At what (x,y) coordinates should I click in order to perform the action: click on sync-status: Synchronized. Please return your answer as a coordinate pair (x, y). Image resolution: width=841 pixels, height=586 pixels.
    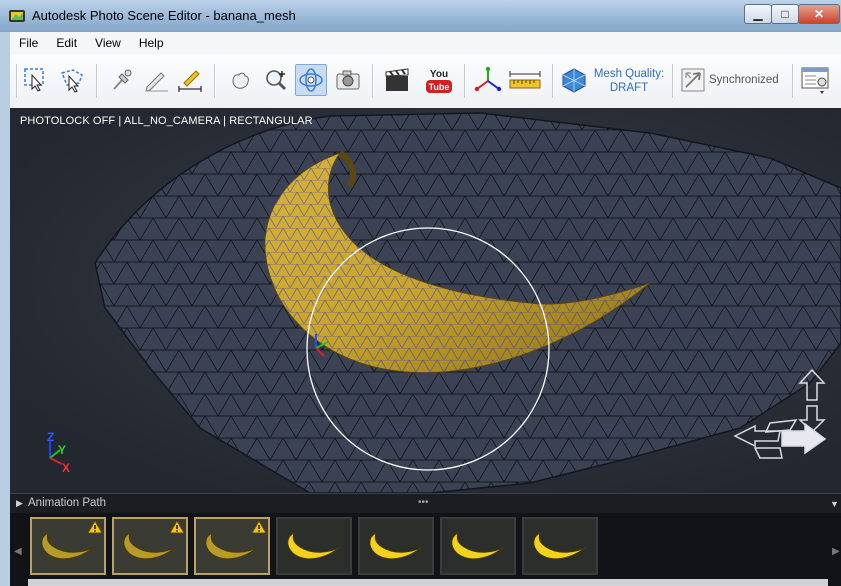
    Looking at the image, I should click on (744, 80).